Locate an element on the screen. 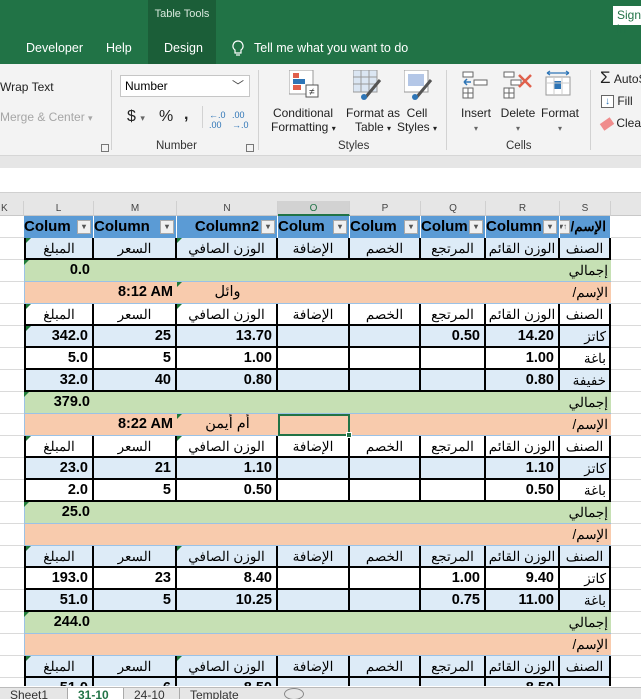 Image resolution: width=641 pixels, height=699 pixels. percent-button: % is located at coordinates (166, 117).